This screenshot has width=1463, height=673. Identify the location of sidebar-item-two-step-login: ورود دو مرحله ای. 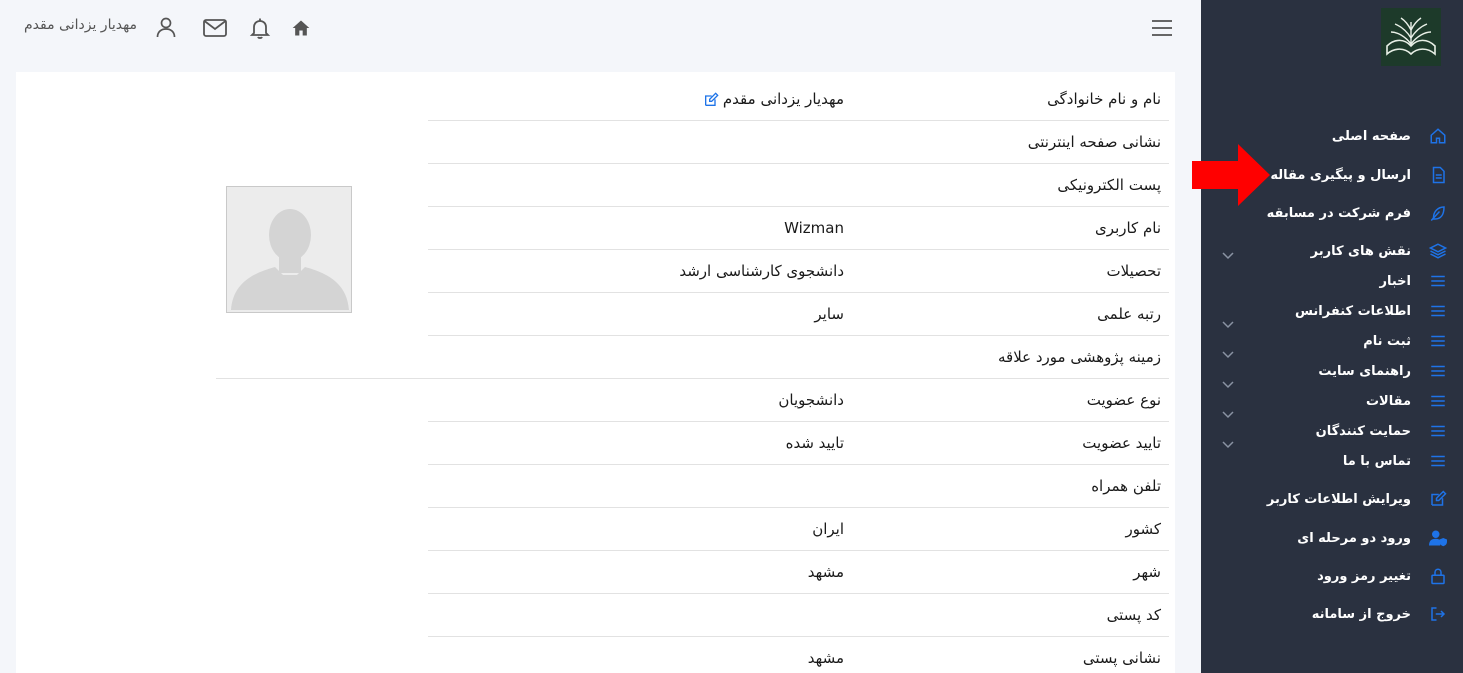
(1373, 538).